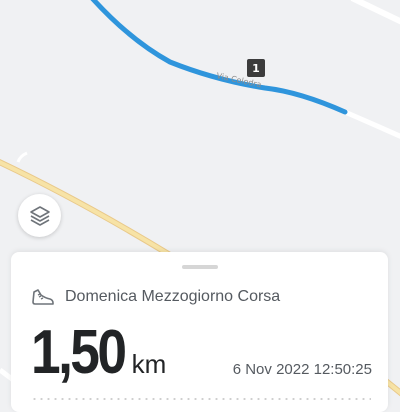 This screenshot has width=400, height=412. Describe the element at coordinates (200, 267) in the screenshot. I see `sheet-drag-handle` at that location.